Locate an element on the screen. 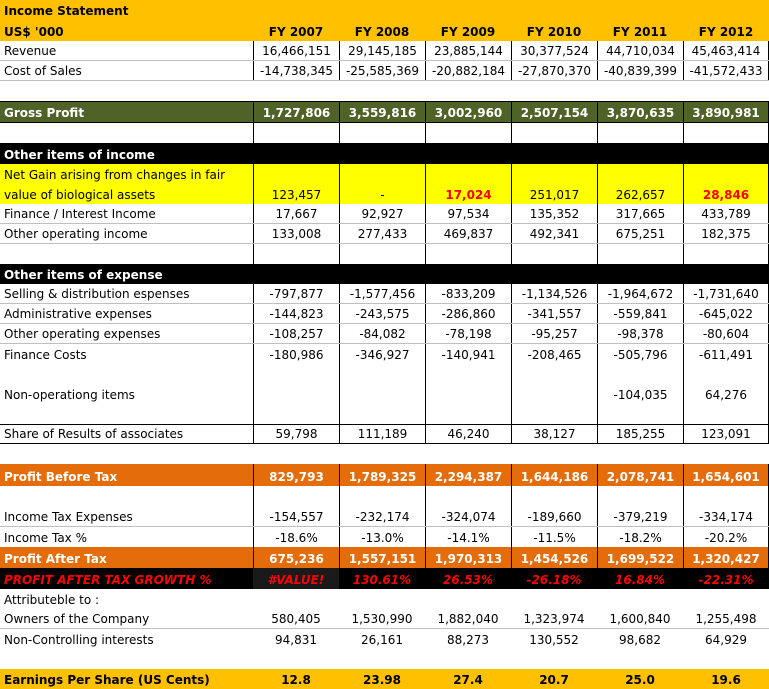  value-cell: 675,236 is located at coordinates (296, 557).